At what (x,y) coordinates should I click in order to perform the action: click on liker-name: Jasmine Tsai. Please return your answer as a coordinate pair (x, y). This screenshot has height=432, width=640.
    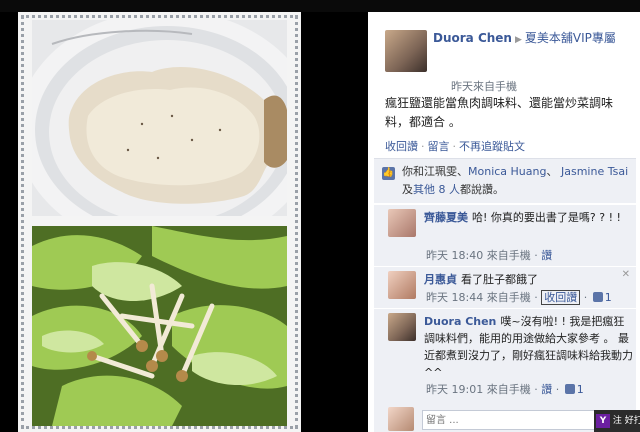
    Looking at the image, I should click on (594, 171).